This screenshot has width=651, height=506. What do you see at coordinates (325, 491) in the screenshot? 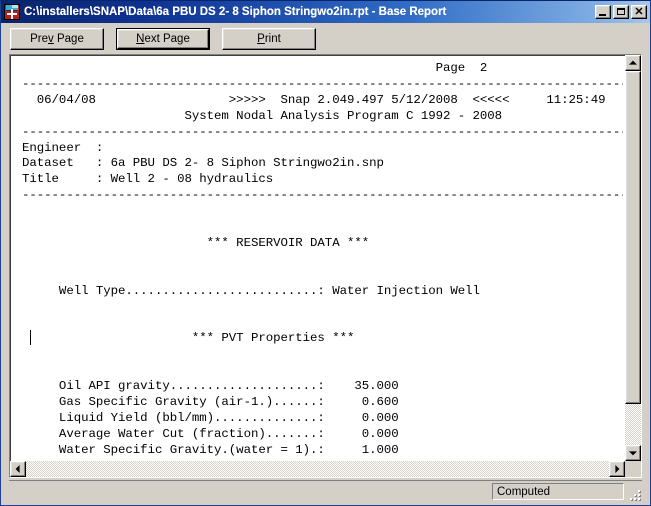
I see `status-bar: Computed` at bounding box center [325, 491].